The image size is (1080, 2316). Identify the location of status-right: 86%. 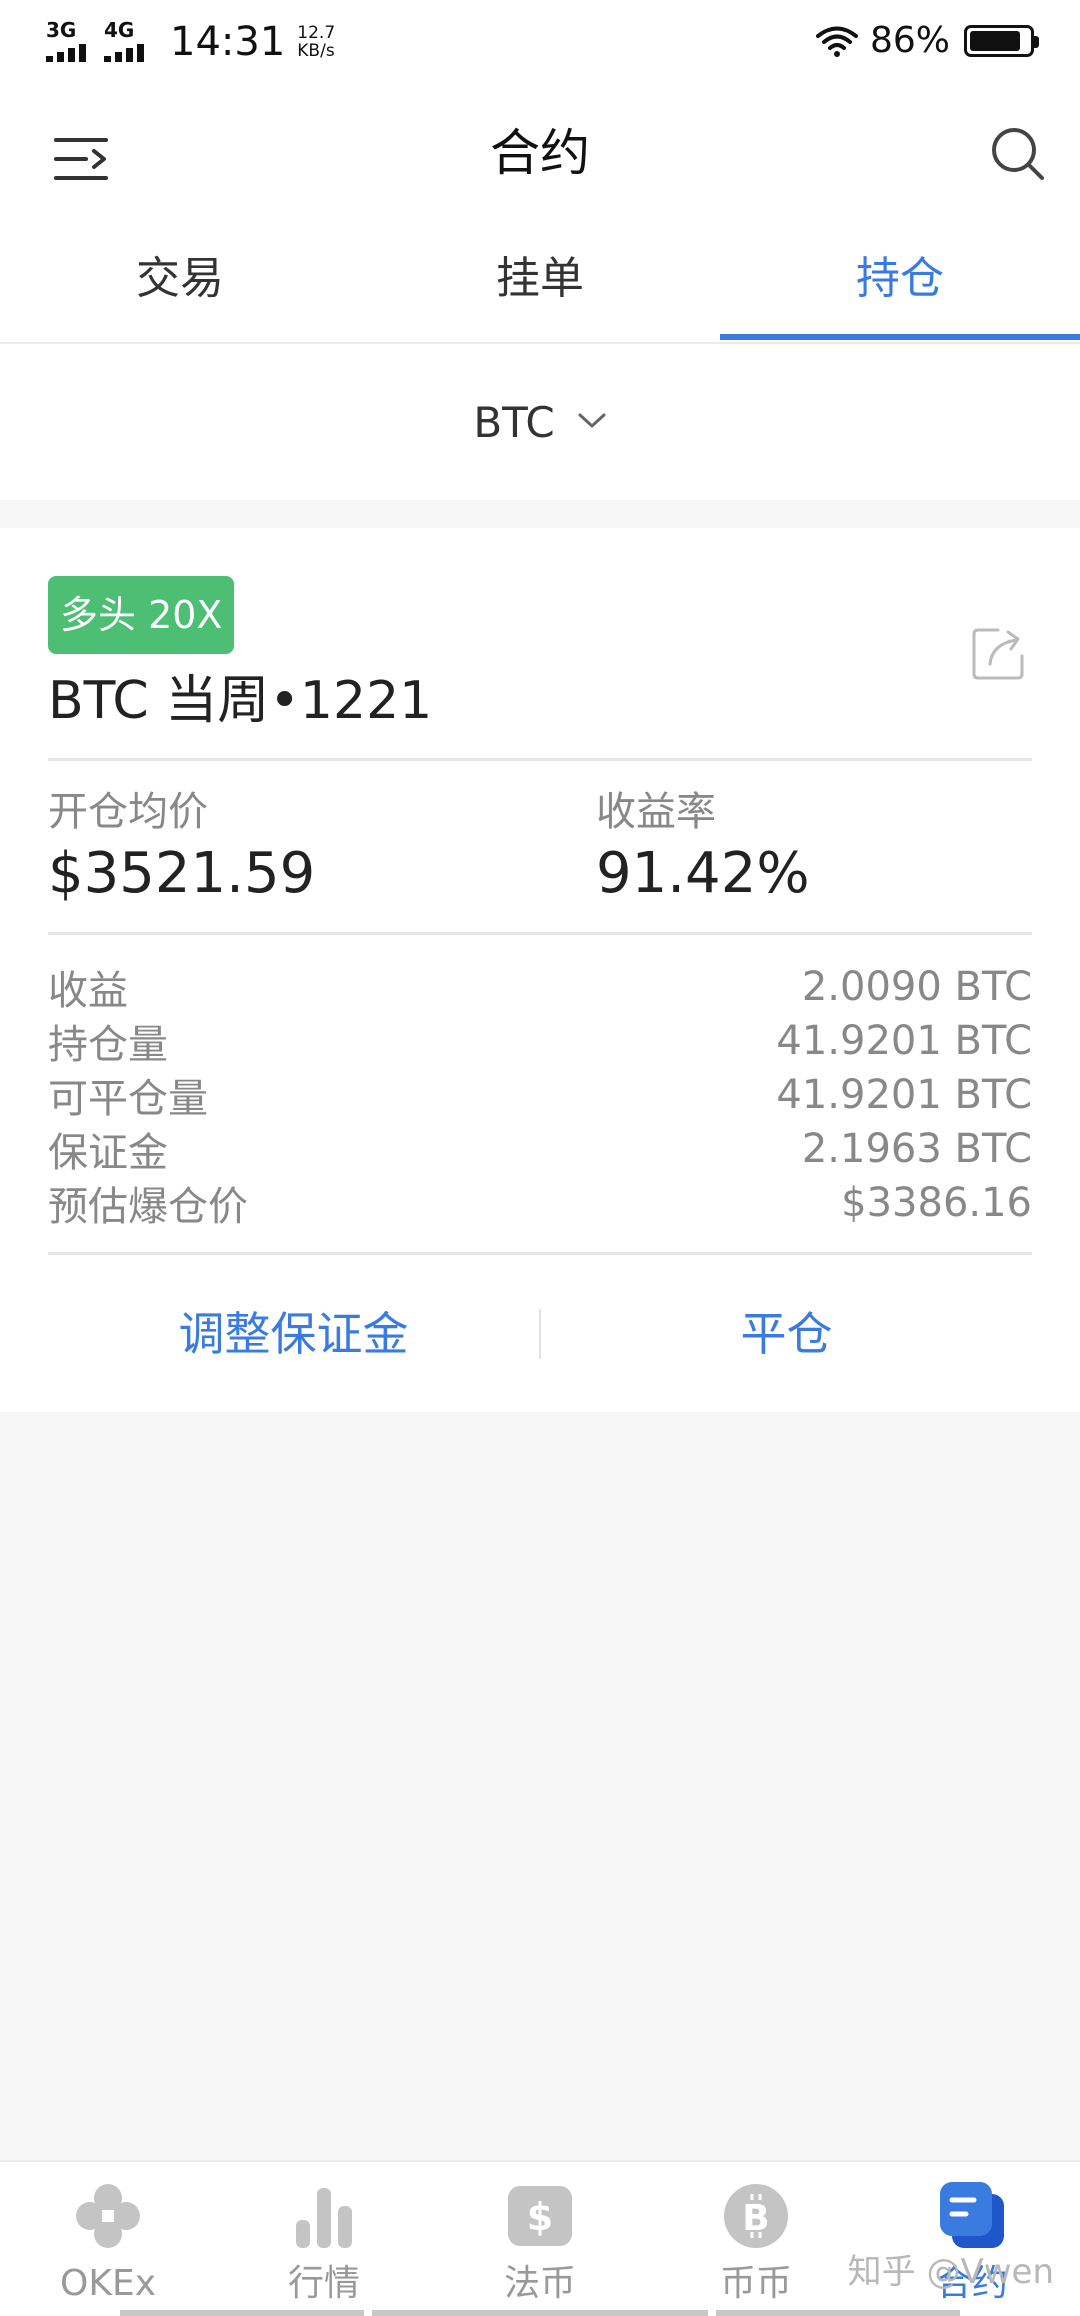
(927, 40).